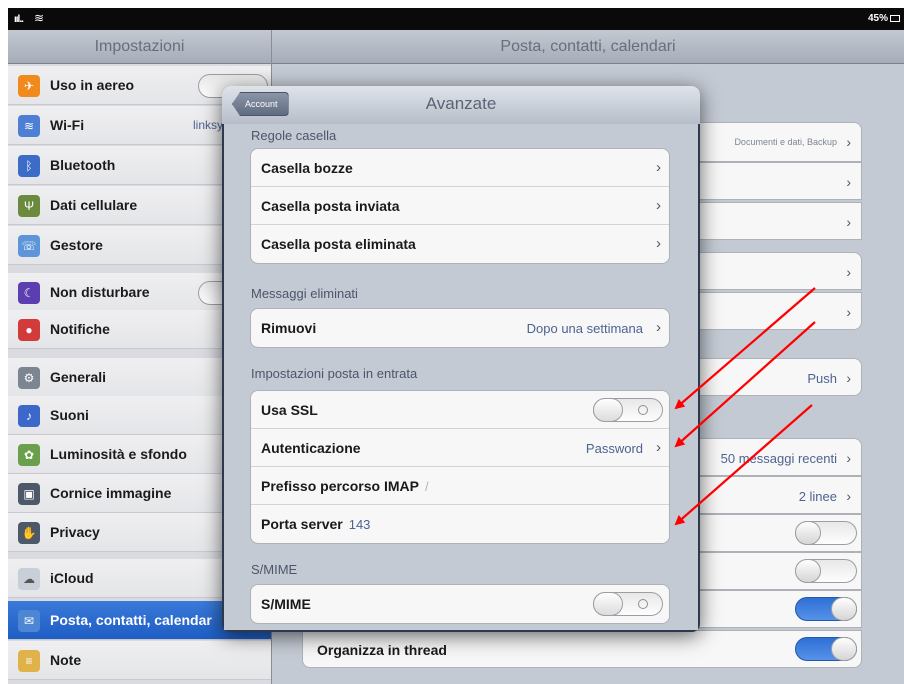 The width and height of the screenshot is (904, 684). I want to click on sidebar-item-label: Generali, so click(78, 377).